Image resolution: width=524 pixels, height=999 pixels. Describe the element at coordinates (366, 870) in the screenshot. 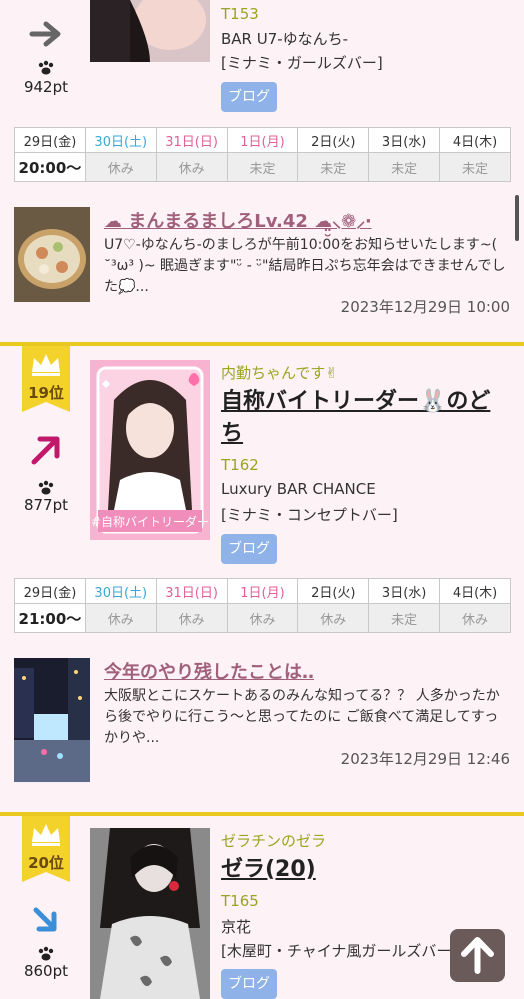

I see `girl-name: ゼラ(20)` at that location.